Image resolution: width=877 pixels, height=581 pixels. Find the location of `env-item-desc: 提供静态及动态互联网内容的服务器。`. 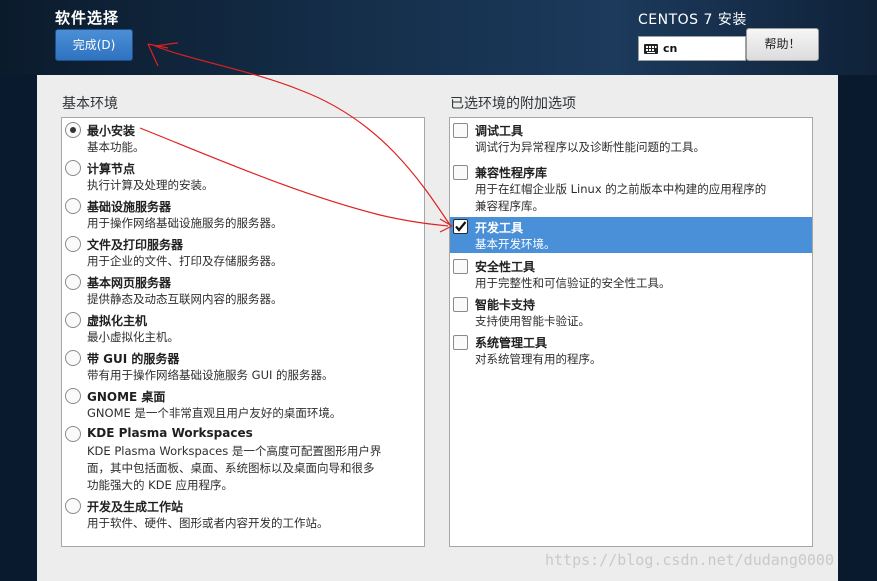

env-item-desc: 提供静态及动态互联网内容的服务器。 is located at coordinates (185, 299).